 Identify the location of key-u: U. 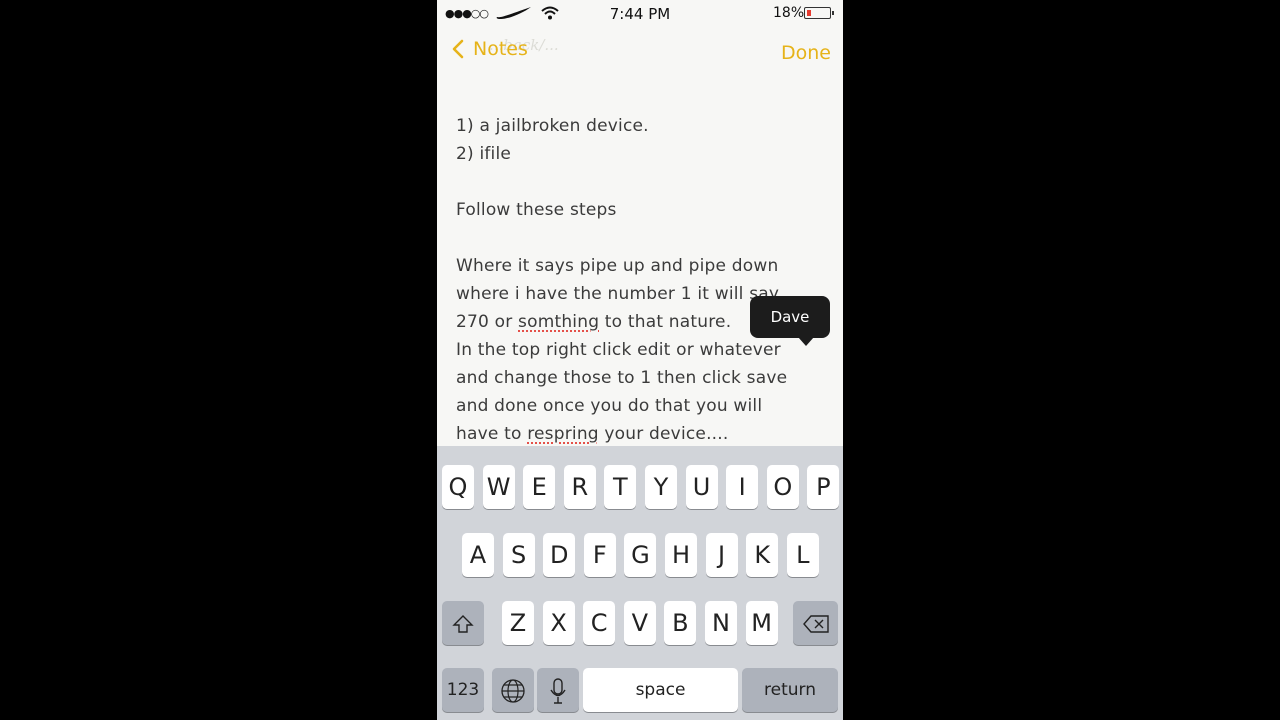
(701, 487).